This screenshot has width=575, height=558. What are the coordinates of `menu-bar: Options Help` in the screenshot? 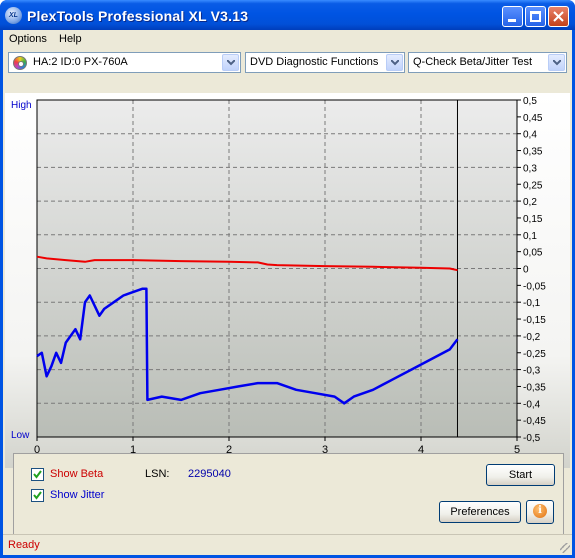 It's located at (287, 39).